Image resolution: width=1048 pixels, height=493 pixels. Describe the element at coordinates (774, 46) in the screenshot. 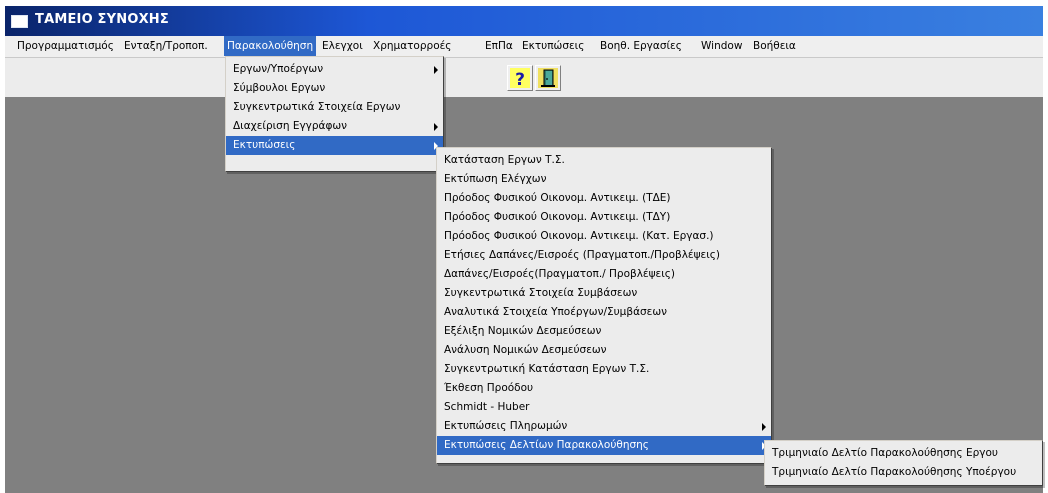

I see `menu-voitheia: Βοήθεια` at that location.